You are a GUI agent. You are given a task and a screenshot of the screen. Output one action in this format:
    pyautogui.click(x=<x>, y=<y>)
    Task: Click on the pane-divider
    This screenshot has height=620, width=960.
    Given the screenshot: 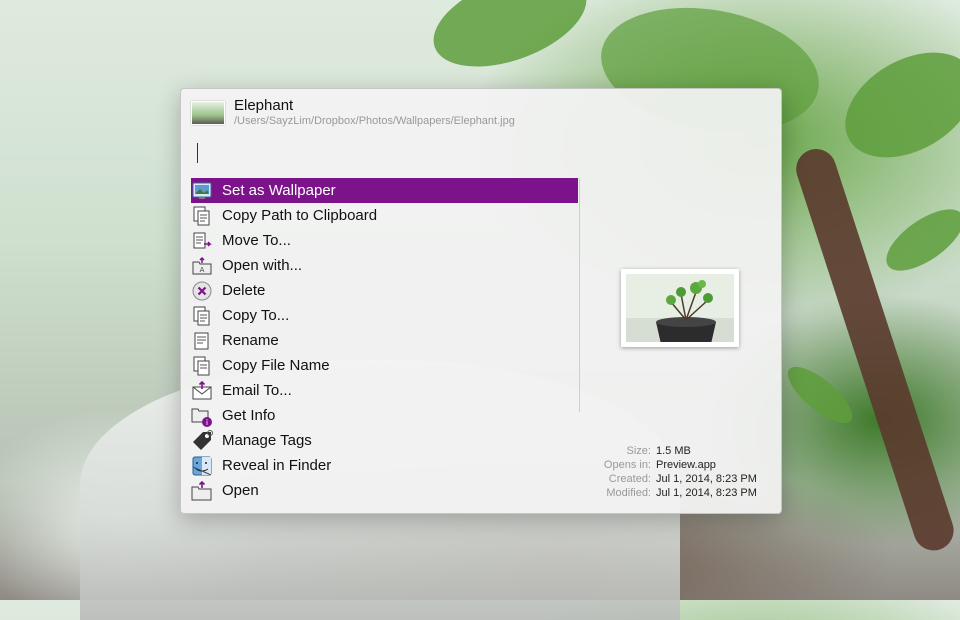 What is the action you would take?
    pyautogui.click(x=579, y=295)
    